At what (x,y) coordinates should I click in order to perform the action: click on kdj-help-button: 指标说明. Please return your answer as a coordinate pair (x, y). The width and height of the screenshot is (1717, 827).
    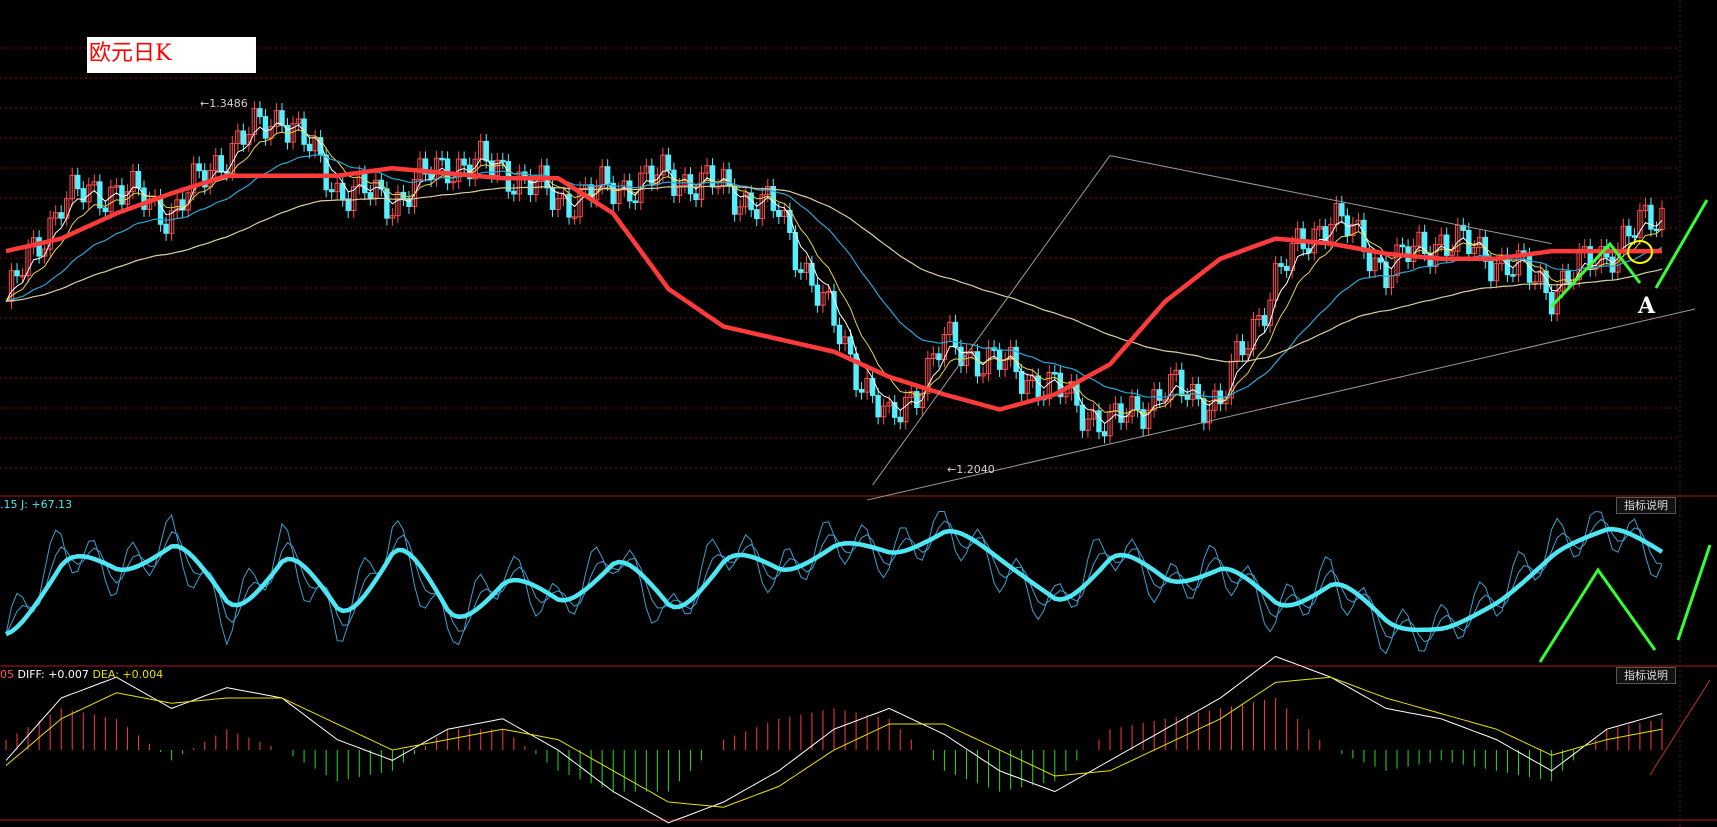
    Looking at the image, I should click on (1646, 505).